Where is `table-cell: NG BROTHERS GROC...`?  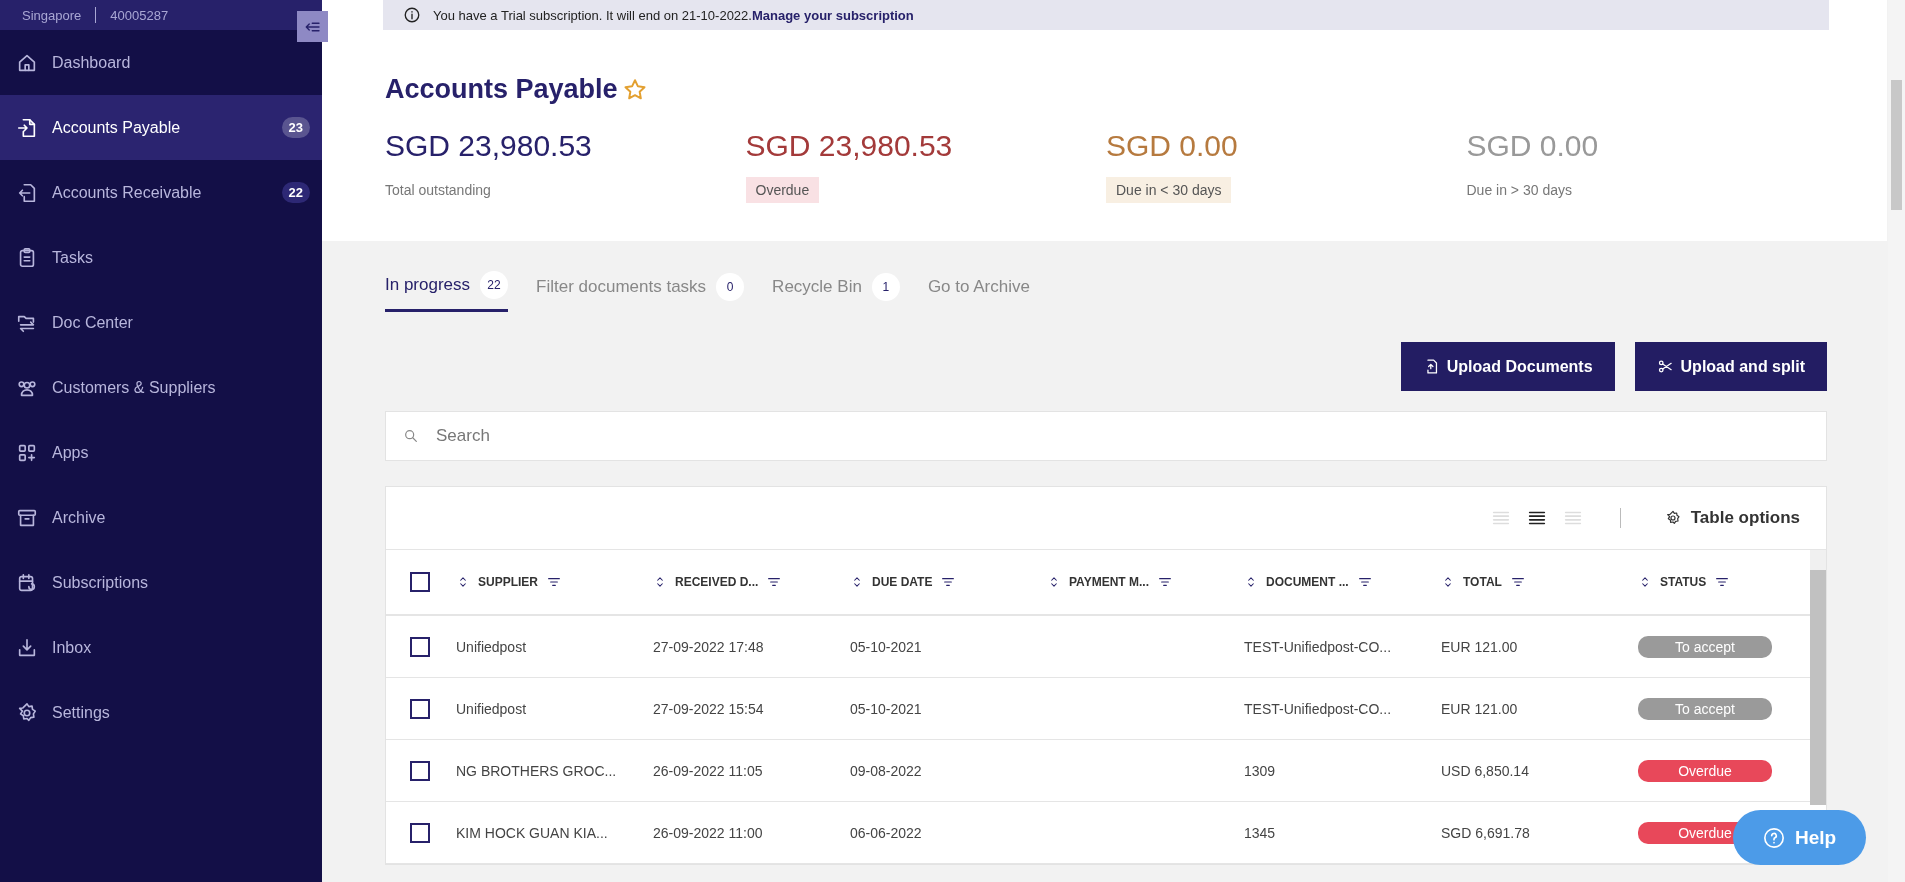 table-cell: NG BROTHERS GROC... is located at coordinates (536, 770).